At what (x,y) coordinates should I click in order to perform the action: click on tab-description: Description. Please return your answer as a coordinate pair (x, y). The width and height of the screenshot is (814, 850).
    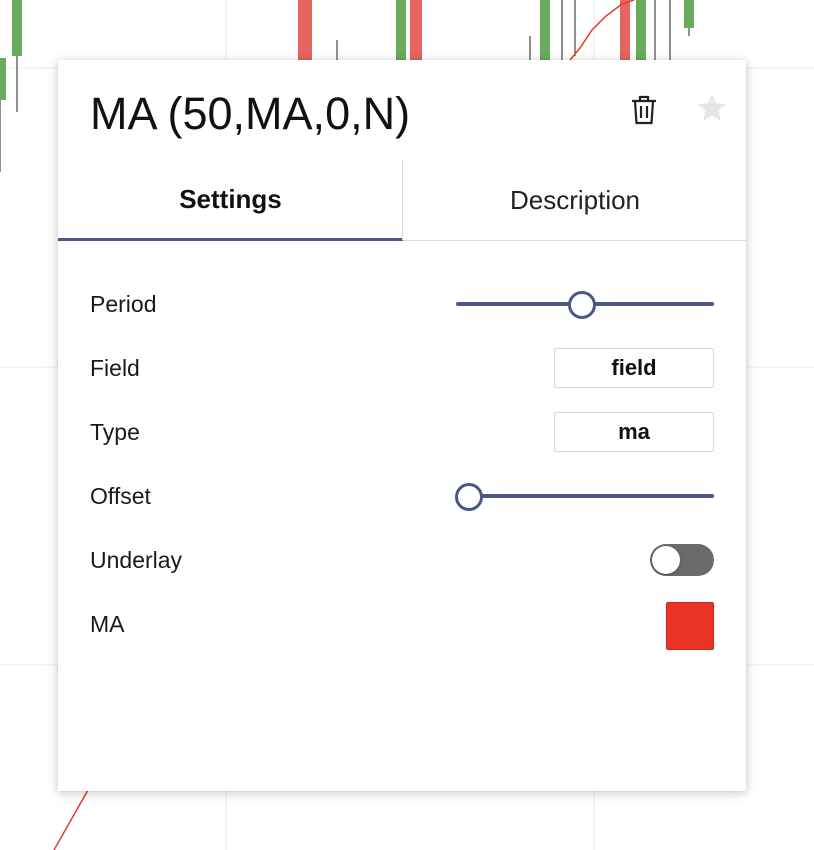
    Looking at the image, I should click on (575, 200).